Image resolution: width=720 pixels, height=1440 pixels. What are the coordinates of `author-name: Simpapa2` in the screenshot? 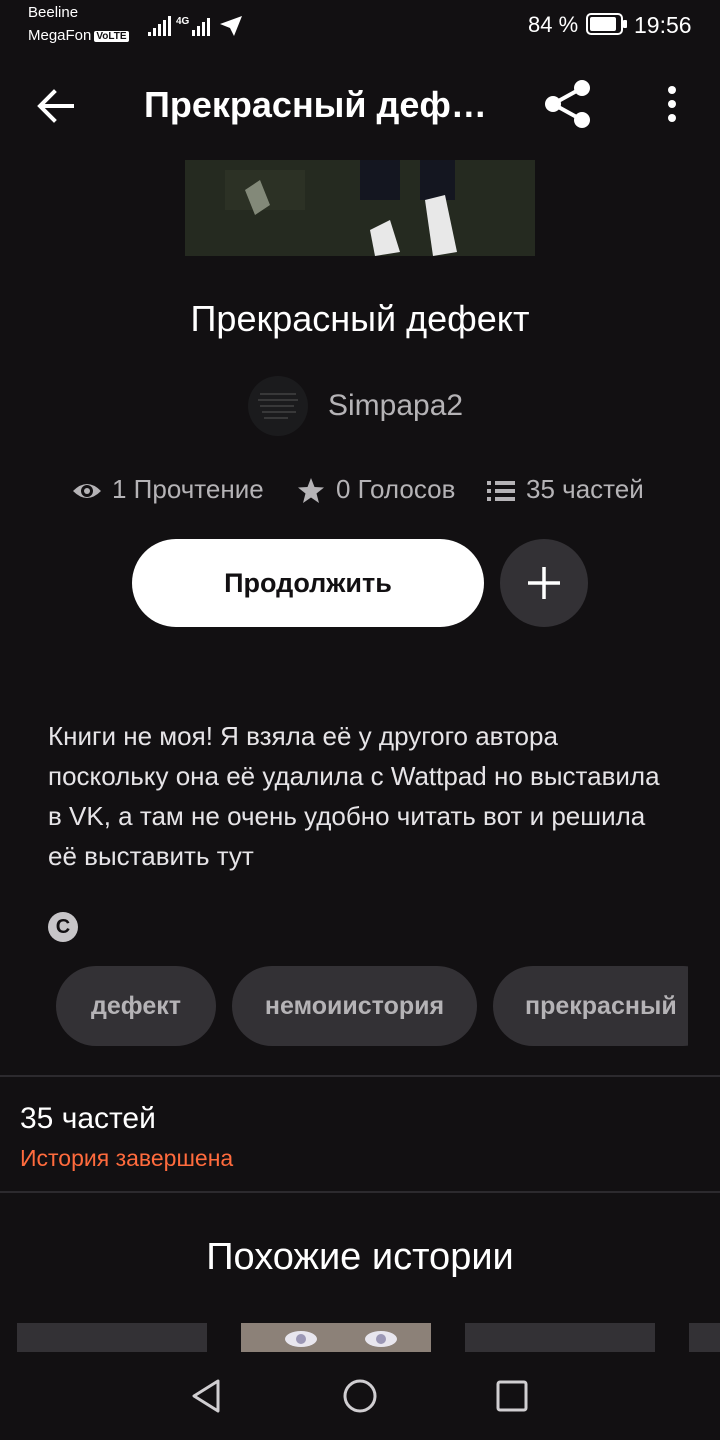 It's located at (395, 406).